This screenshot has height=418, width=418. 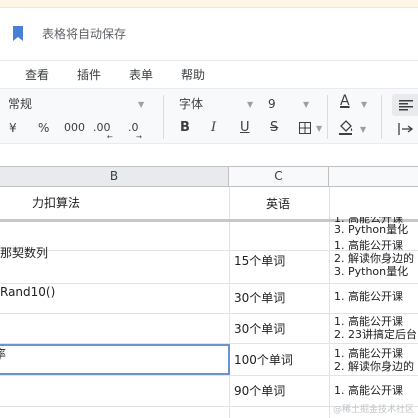 I want to click on align-left-icon, so click(x=406, y=105).